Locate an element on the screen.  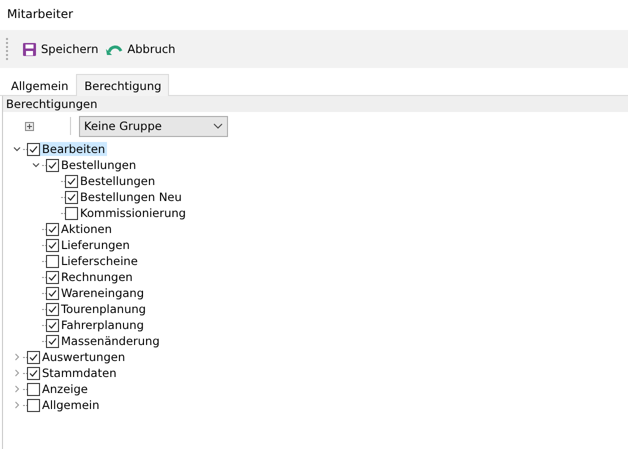
tree-item: Kommissionierung is located at coordinates (133, 213).